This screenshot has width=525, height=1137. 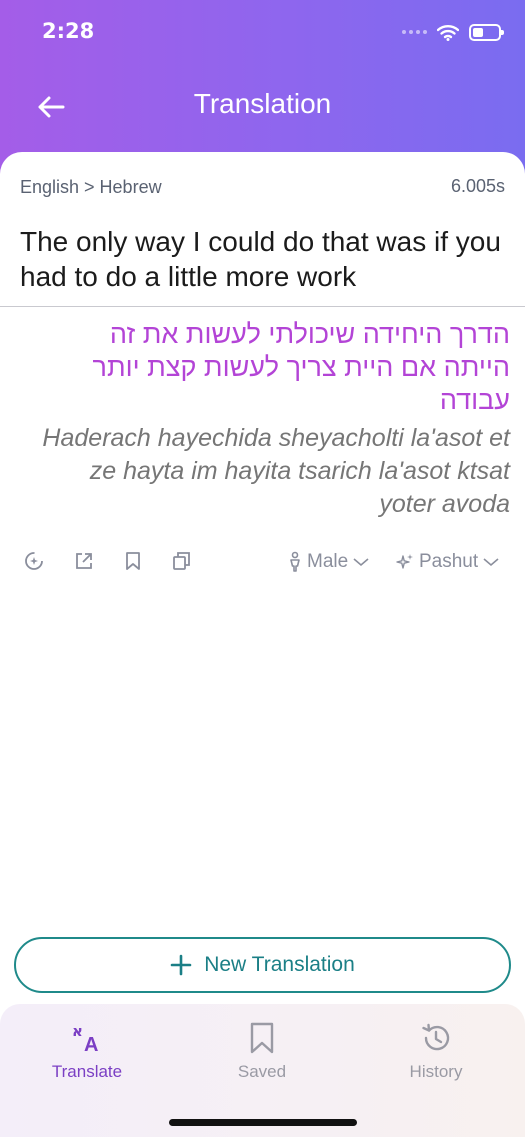 I want to click on sparkle-icon, so click(x=404, y=561).